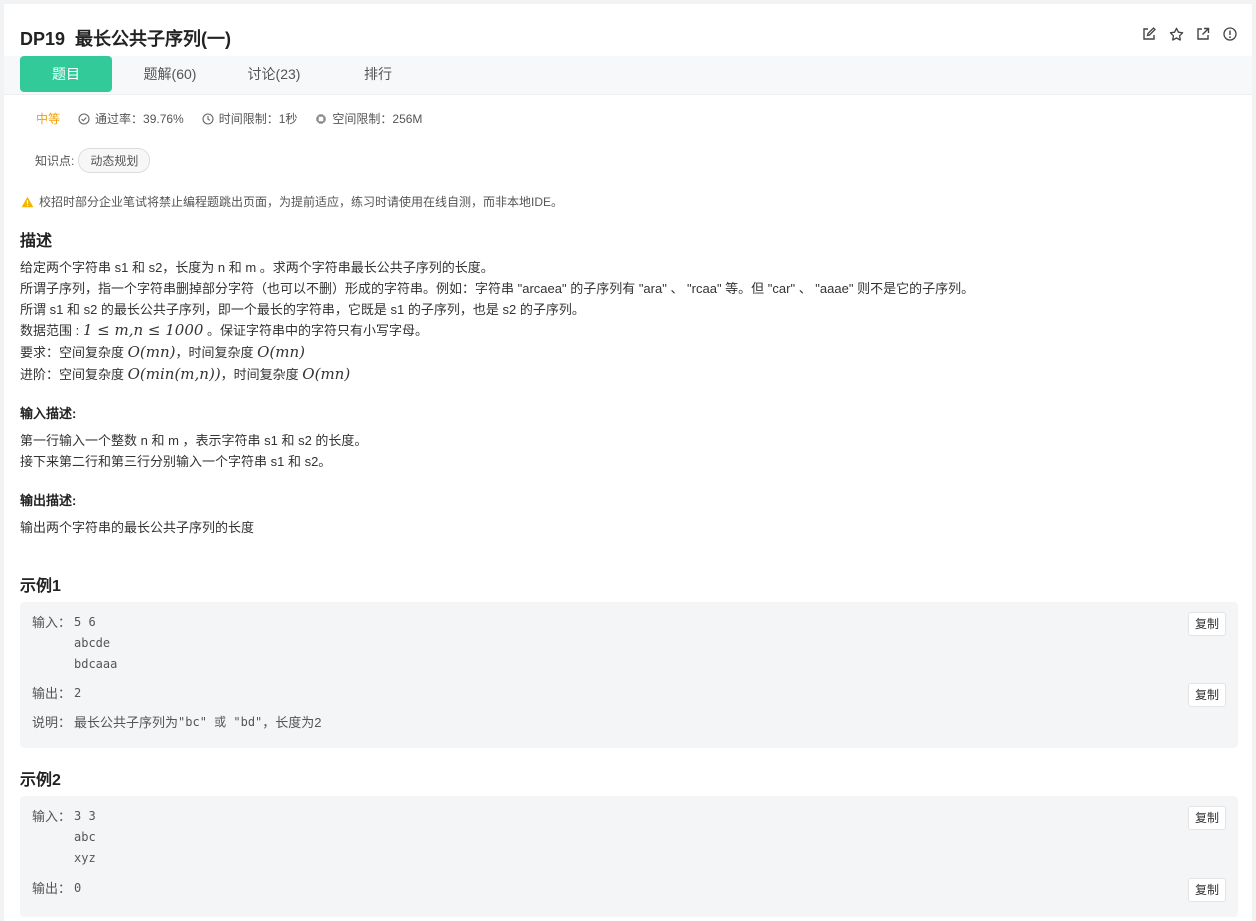 This screenshot has height=921, width=1256. I want to click on star-icon, so click(1176, 34).